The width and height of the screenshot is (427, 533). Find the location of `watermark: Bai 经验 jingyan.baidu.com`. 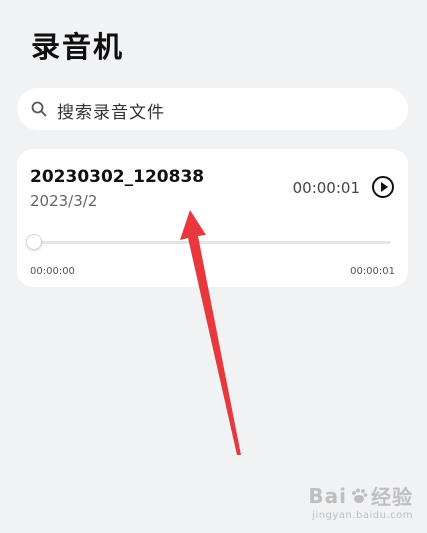

watermark: Bai 经验 jingyan.baidu.com is located at coordinates (360, 501).